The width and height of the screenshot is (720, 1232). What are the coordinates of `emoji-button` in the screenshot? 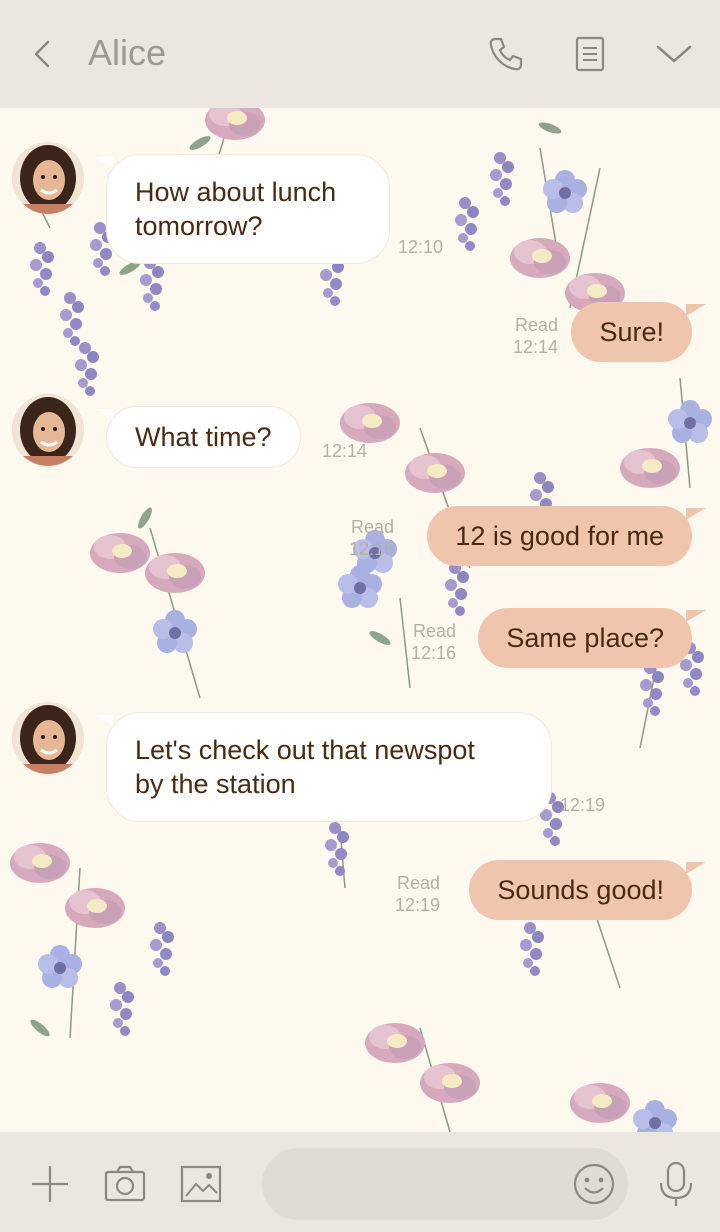 It's located at (594, 1184).